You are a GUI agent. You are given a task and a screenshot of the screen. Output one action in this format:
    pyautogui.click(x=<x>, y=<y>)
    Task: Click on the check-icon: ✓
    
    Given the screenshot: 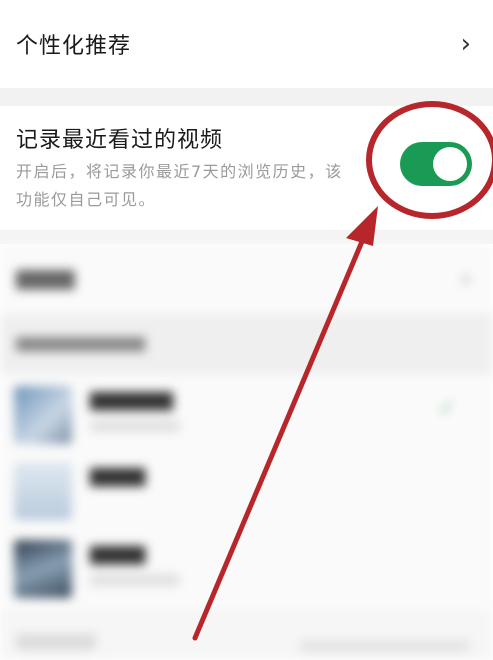 What is the action you would take?
    pyautogui.click(x=447, y=408)
    